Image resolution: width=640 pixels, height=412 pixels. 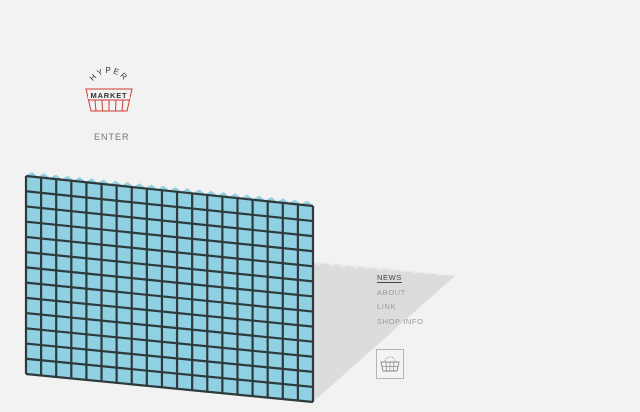 What do you see at coordinates (109, 74) in the screenshot?
I see `logo-arc-text: HYPER` at bounding box center [109, 74].